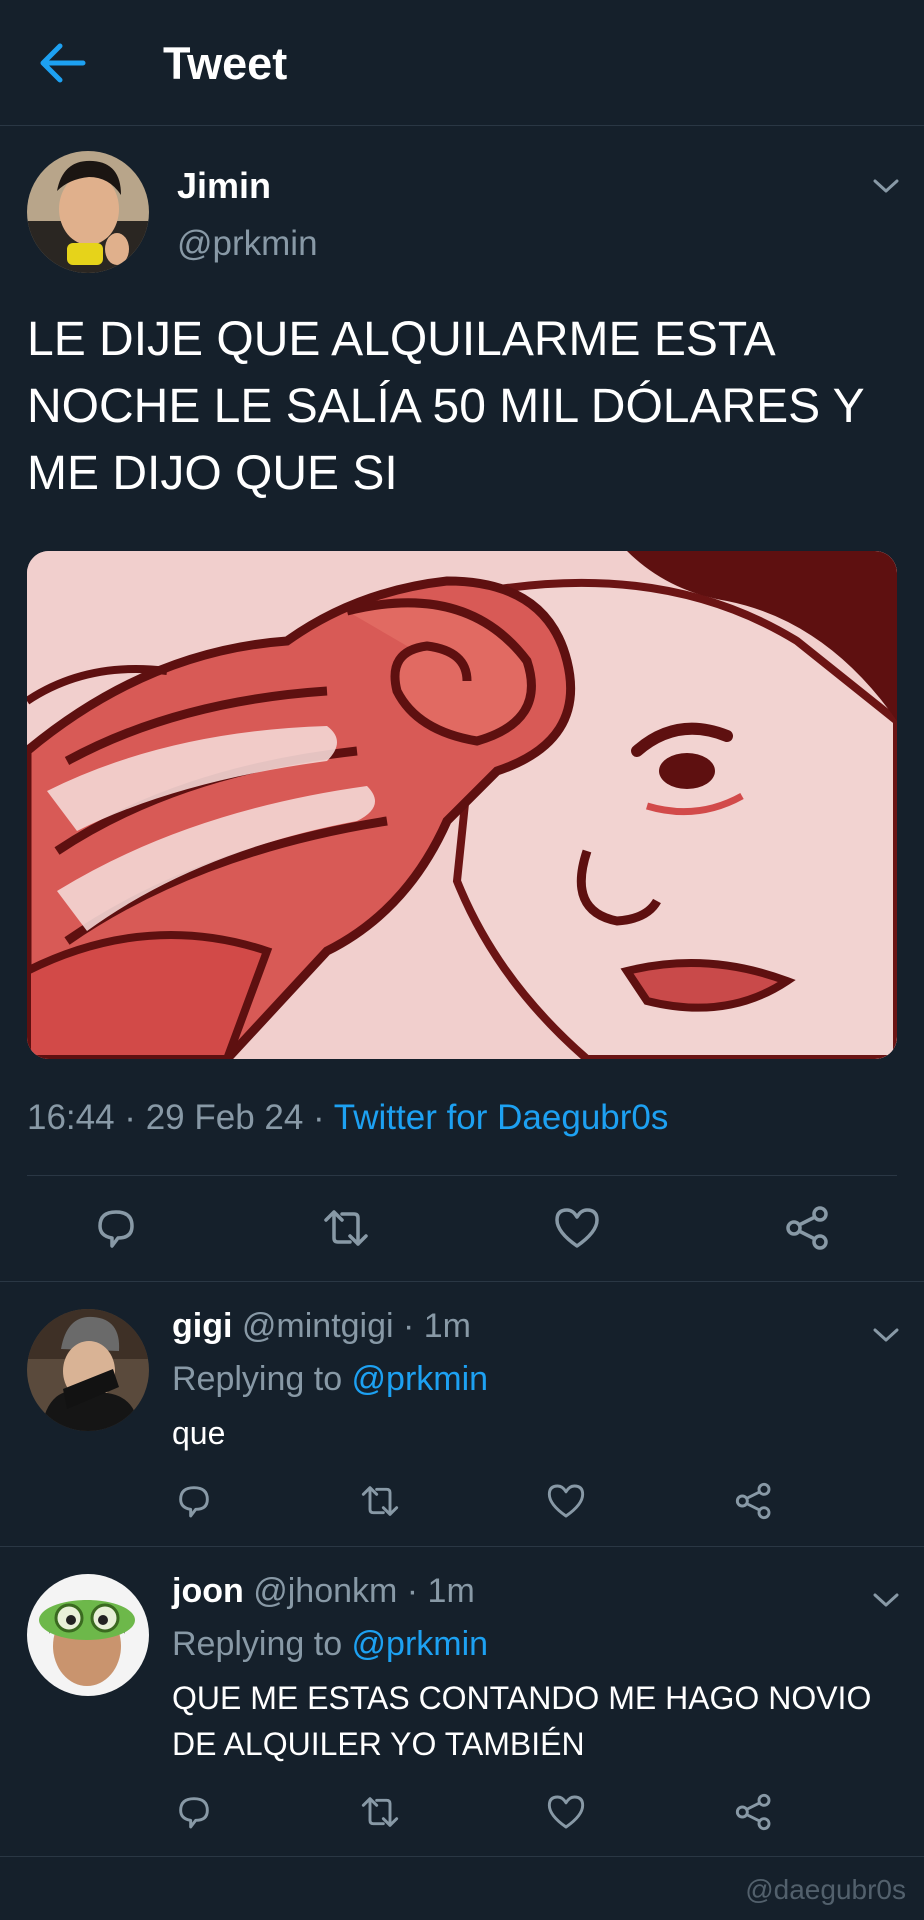  Describe the element at coordinates (208, 1591) in the screenshot. I see `reply-author-name: joon` at that location.